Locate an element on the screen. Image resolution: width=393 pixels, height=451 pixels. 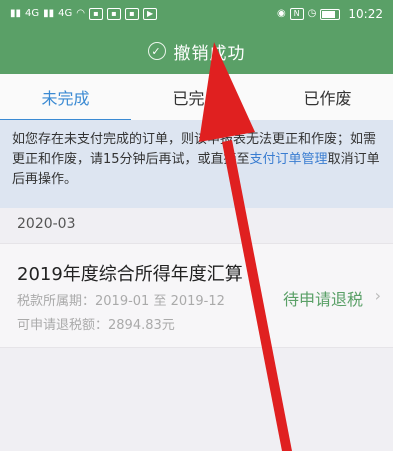
status-bar-left: ▮▮ 4G ▮▮ 4G ◠ ▪ ▪ ▪ ▶ is located at coordinates (84, 14).